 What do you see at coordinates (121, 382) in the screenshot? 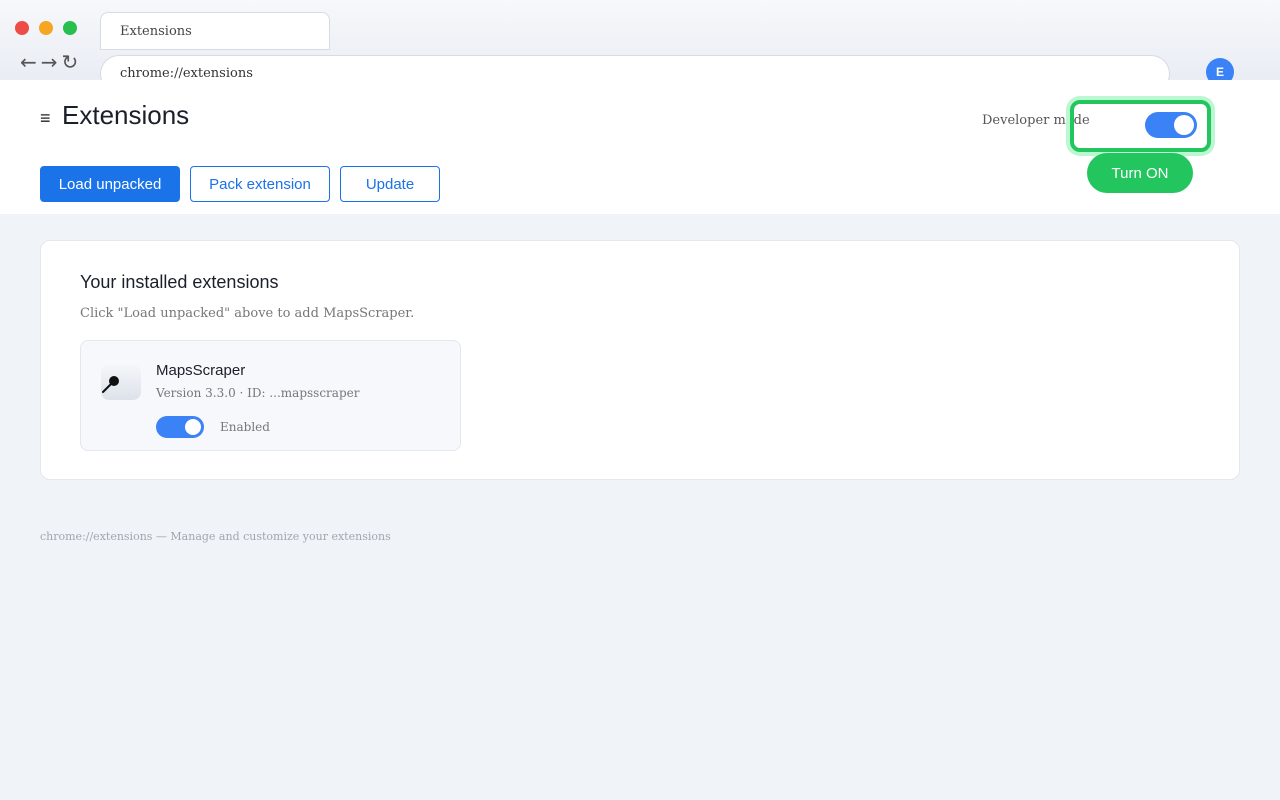
I see `magnifier-icon` at bounding box center [121, 382].